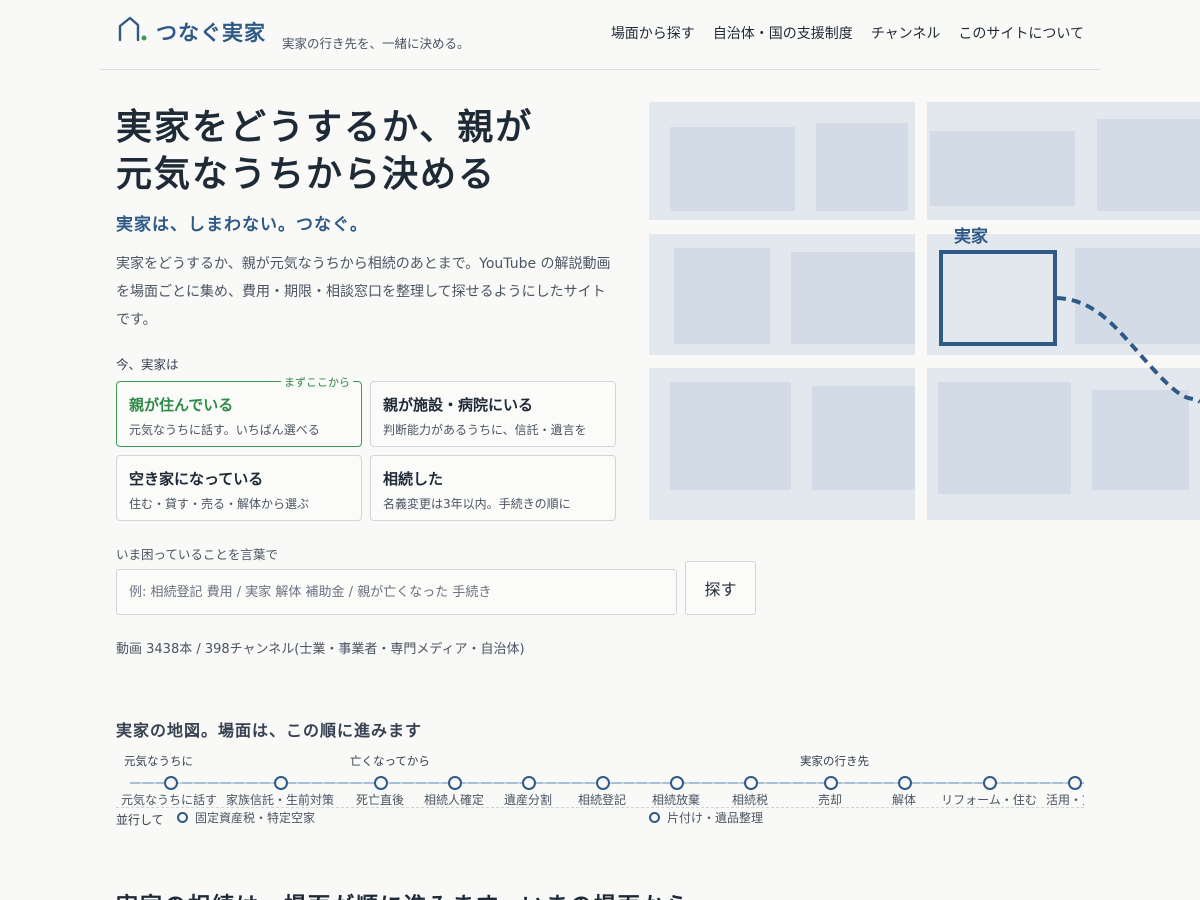  What do you see at coordinates (454, 799) in the screenshot?
I see `timeline-step-label: 相続人確定` at bounding box center [454, 799].